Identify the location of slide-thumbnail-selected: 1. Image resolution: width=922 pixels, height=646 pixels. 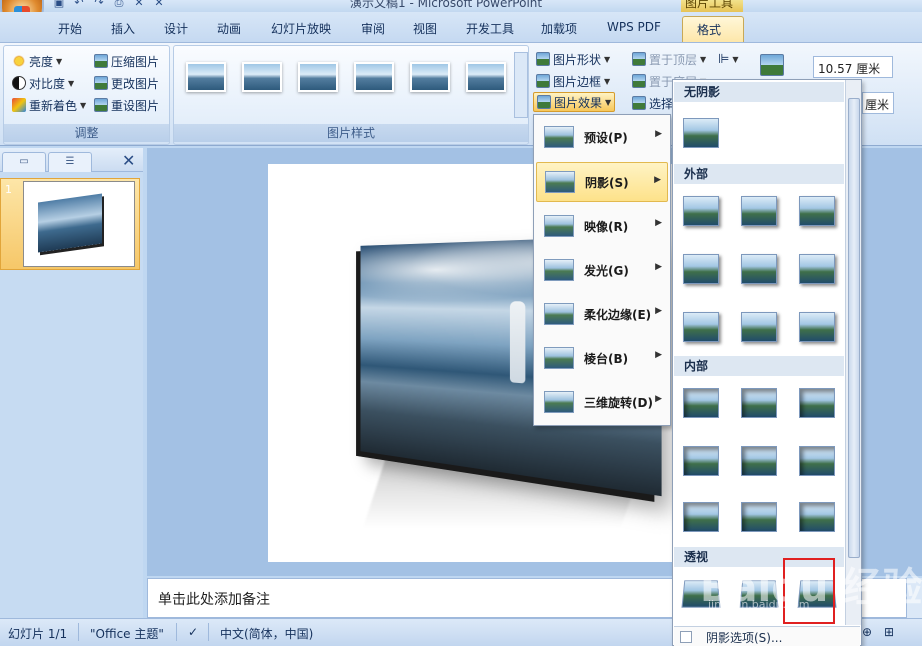
(70, 224).